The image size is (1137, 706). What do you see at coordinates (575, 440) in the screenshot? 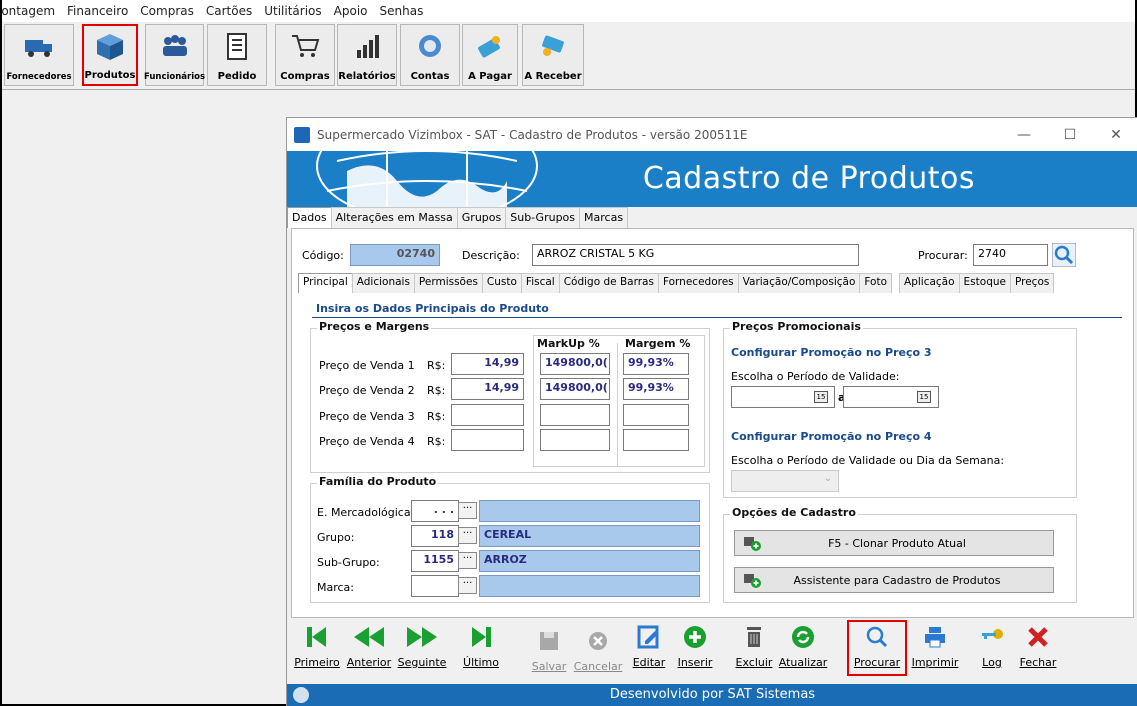
I see `markup4-field` at bounding box center [575, 440].